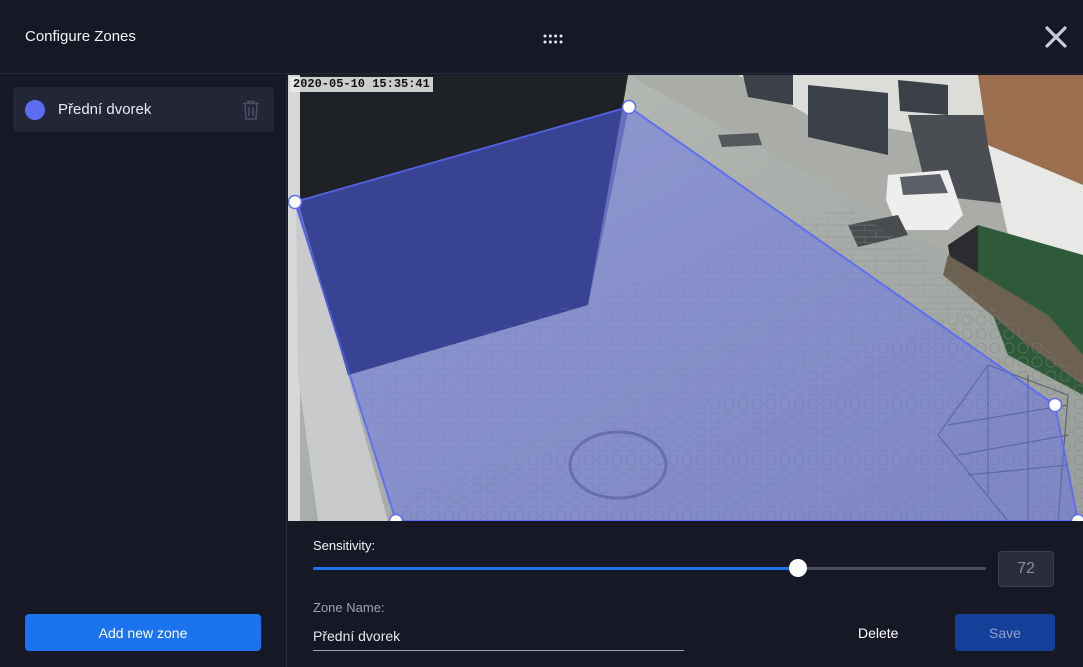 This screenshot has width=1083, height=667. Describe the element at coordinates (878, 633) in the screenshot. I see `delete-button: Delete` at that location.